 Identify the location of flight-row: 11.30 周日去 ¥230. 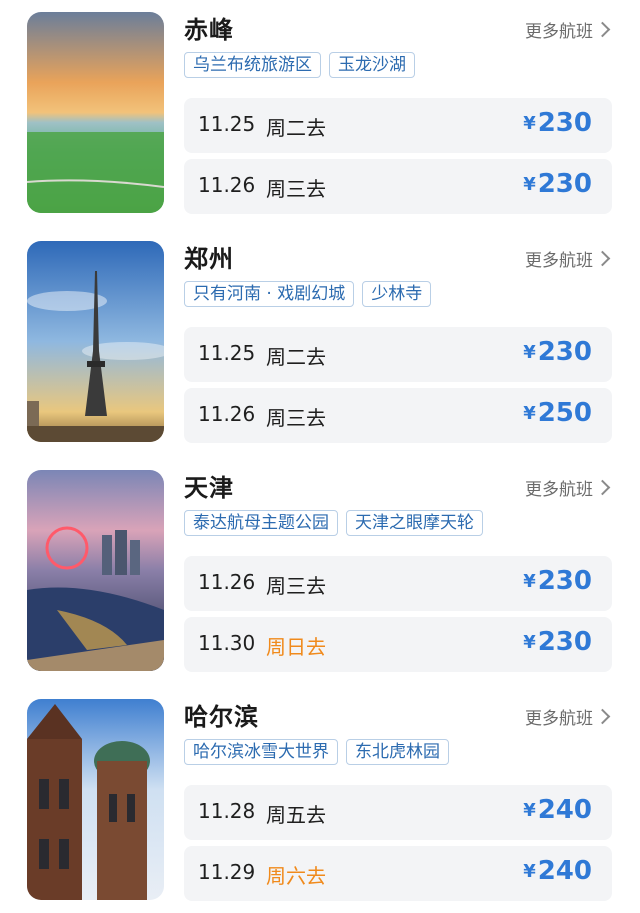
(398, 644).